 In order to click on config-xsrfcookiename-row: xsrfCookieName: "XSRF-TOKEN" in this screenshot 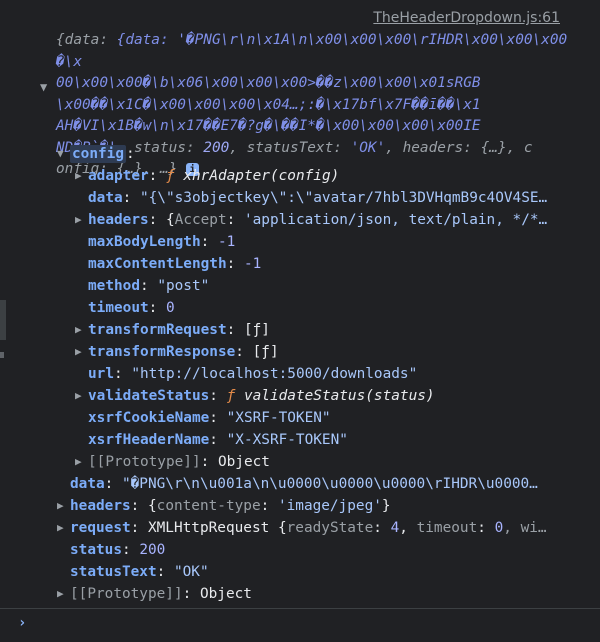, I will do `click(209, 418)`.